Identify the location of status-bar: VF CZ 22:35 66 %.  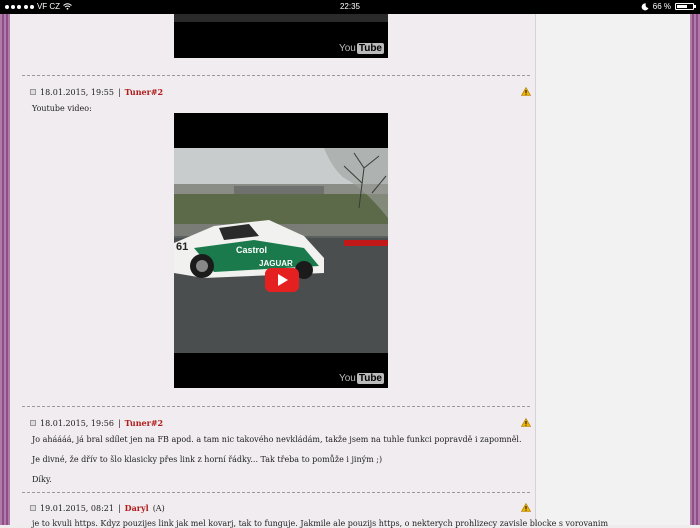
(350, 7).